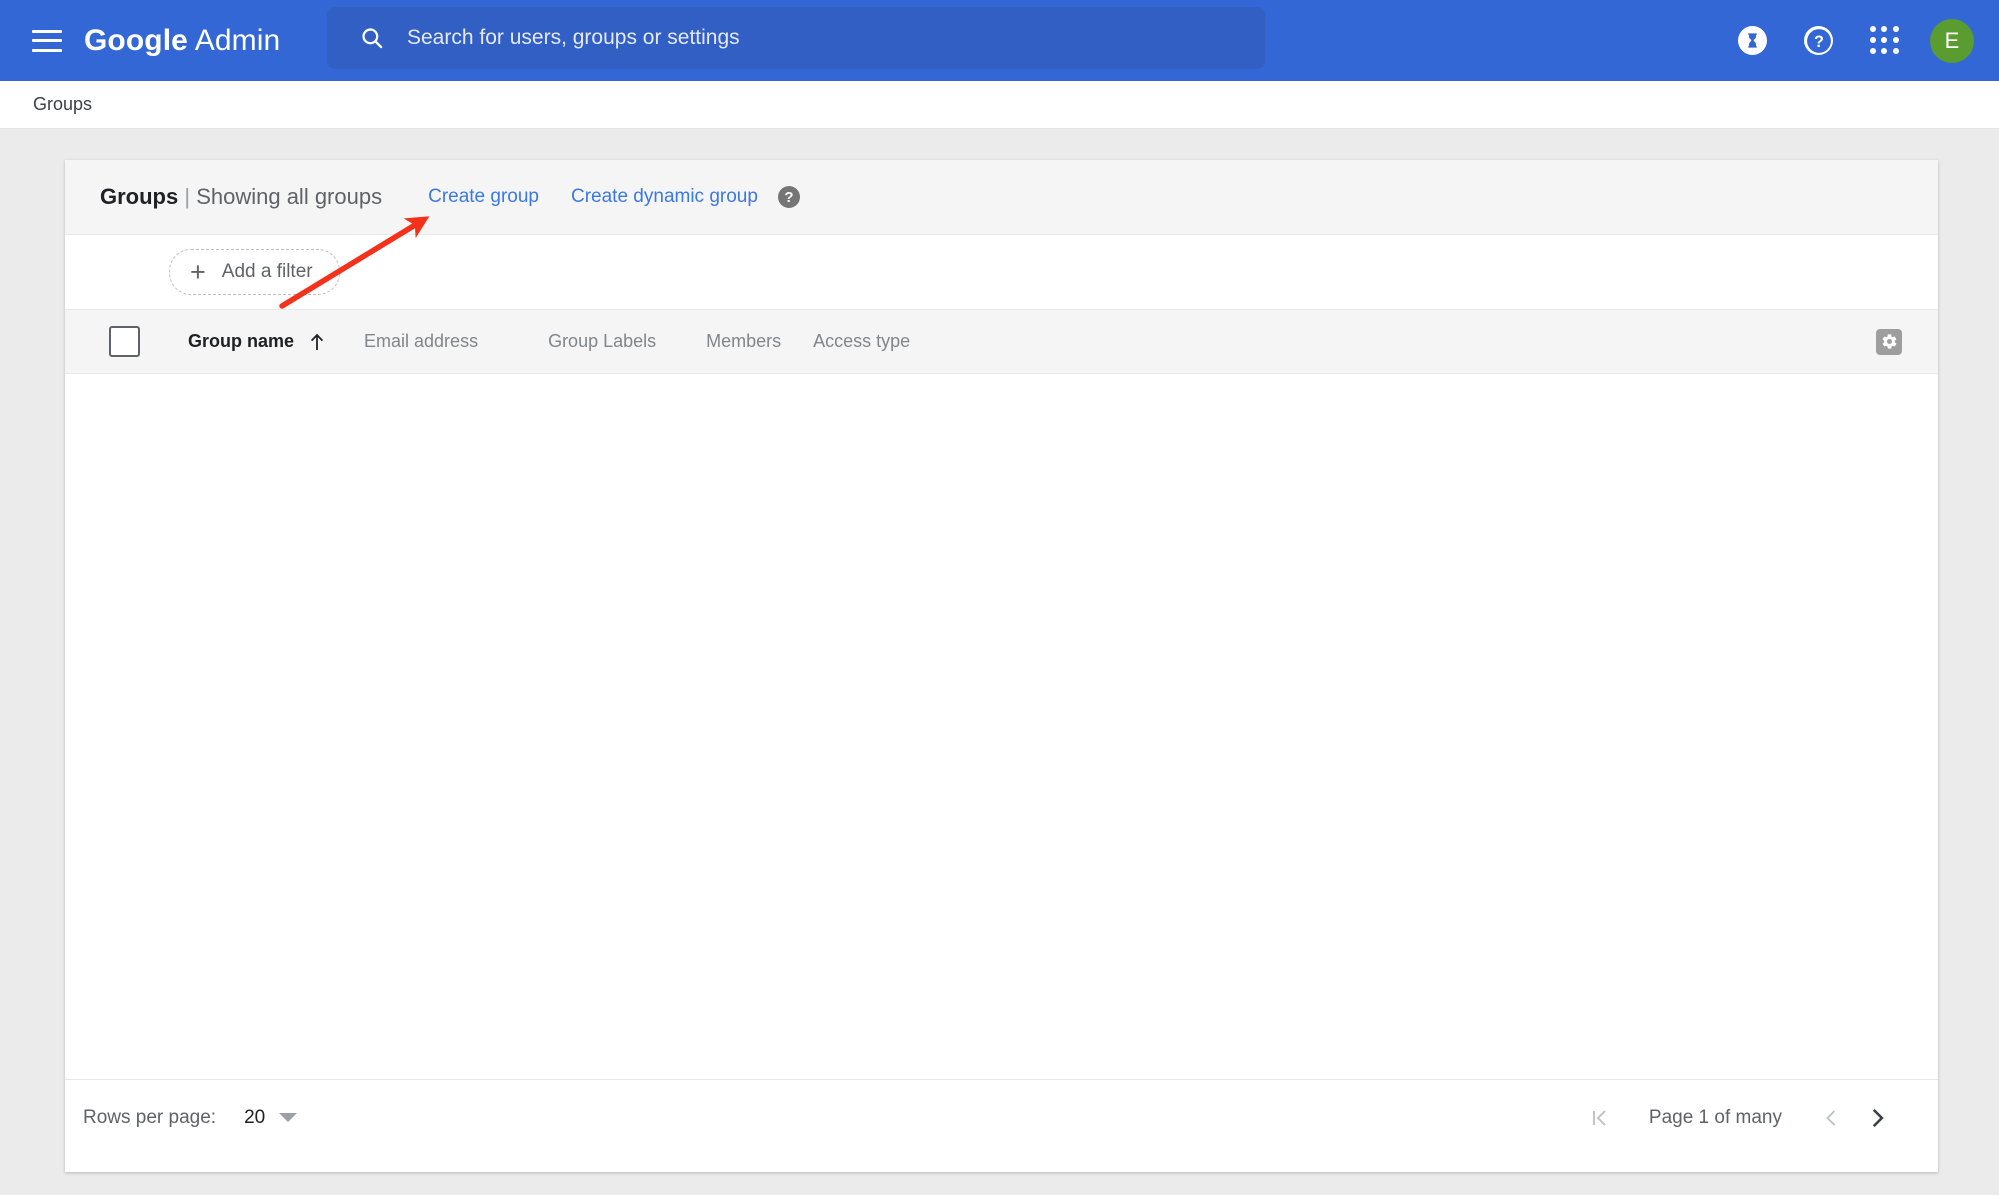  I want to click on column-header-access-type: Access type, so click(861, 341).